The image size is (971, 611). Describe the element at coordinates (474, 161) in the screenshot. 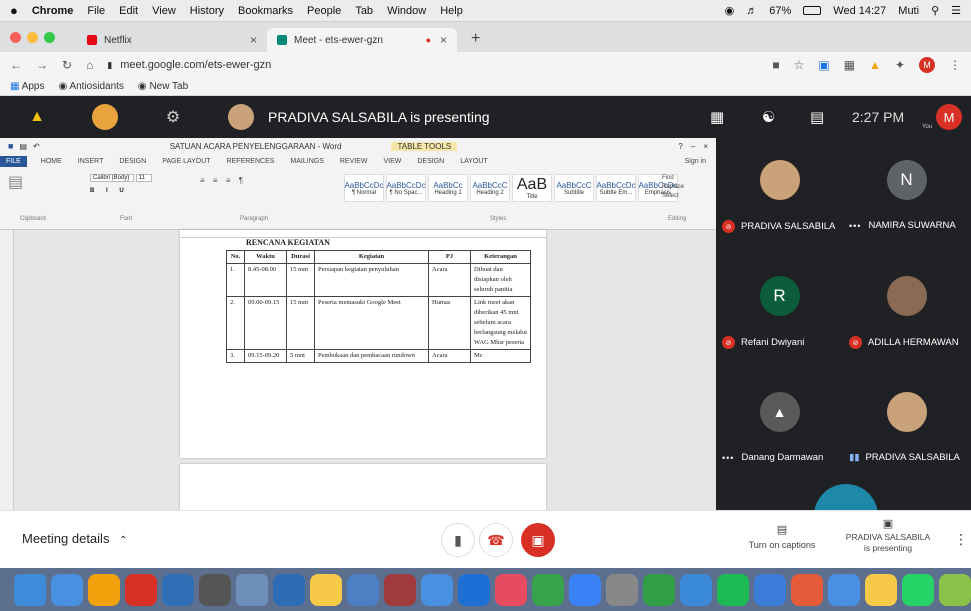

I see `word-tab-table-layout: LAYOUT` at that location.